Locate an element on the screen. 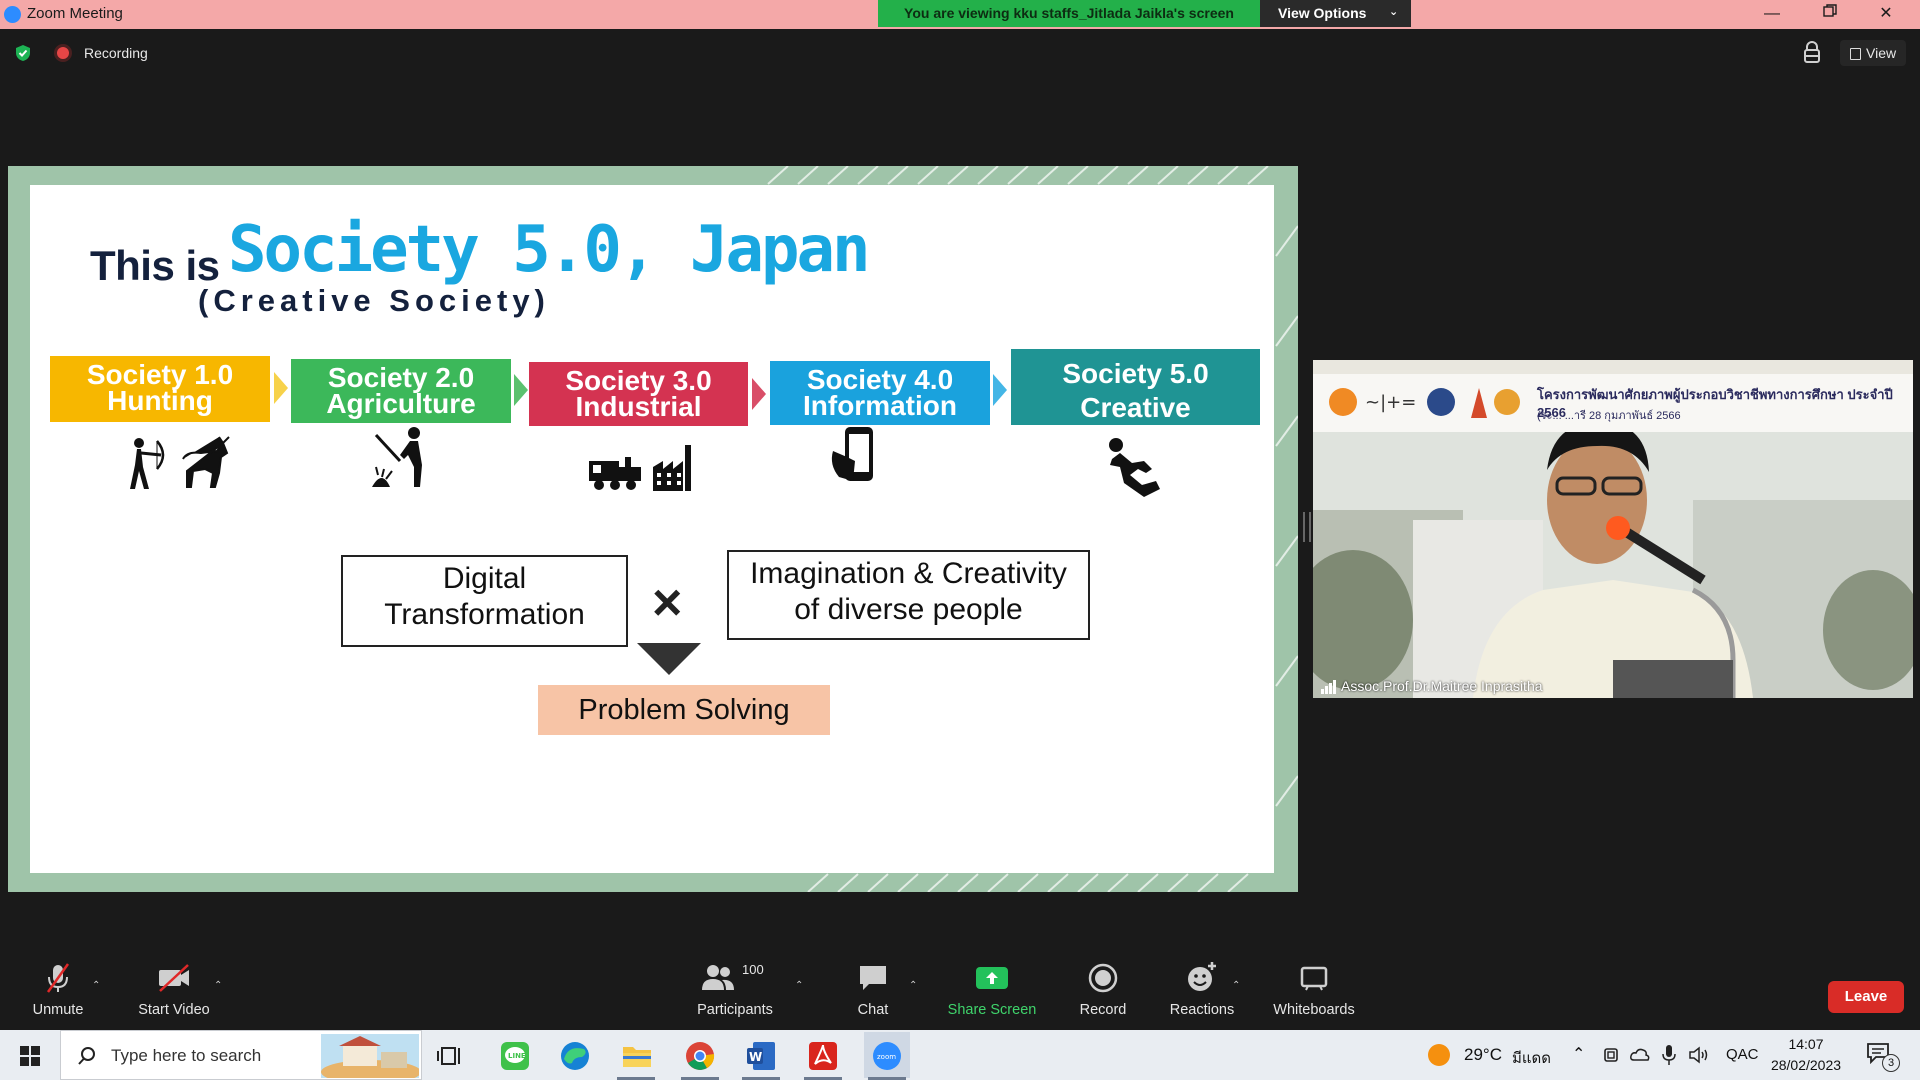 Image resolution: width=1920 pixels, height=1080 pixels. chat-options-caret: ⌃ is located at coordinates (913, 985).